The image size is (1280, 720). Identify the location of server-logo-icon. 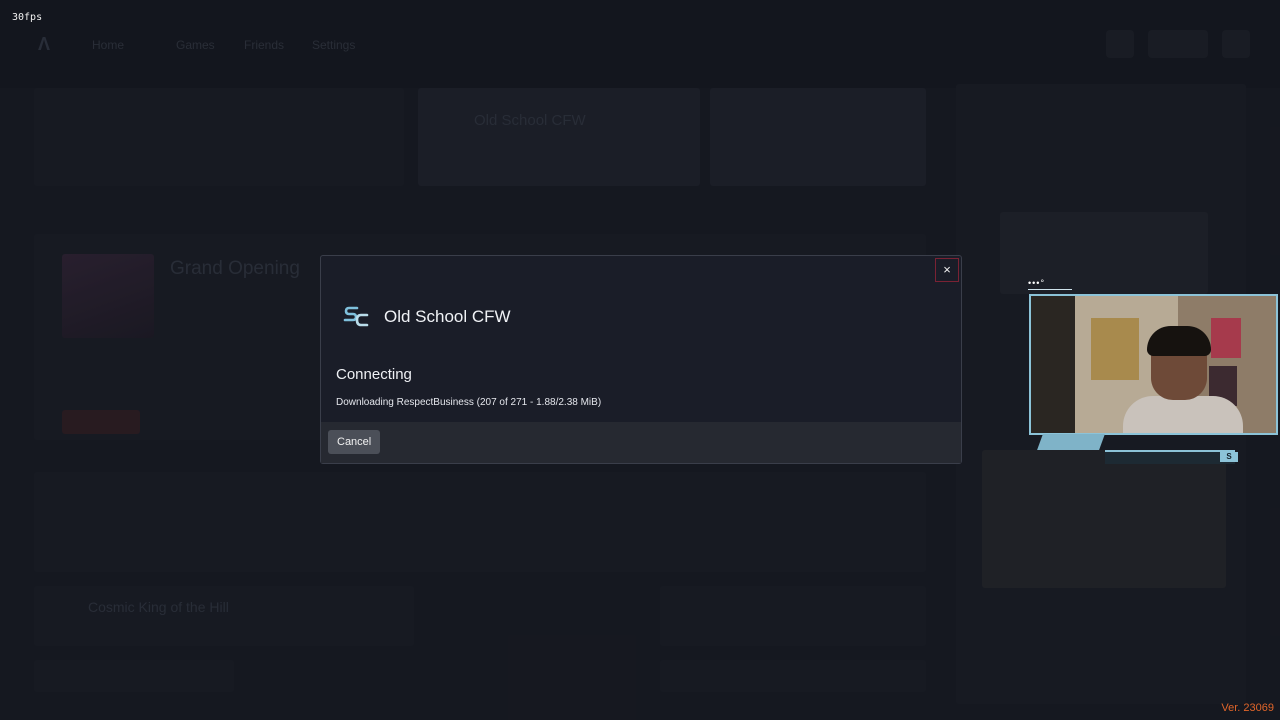
(356, 316).